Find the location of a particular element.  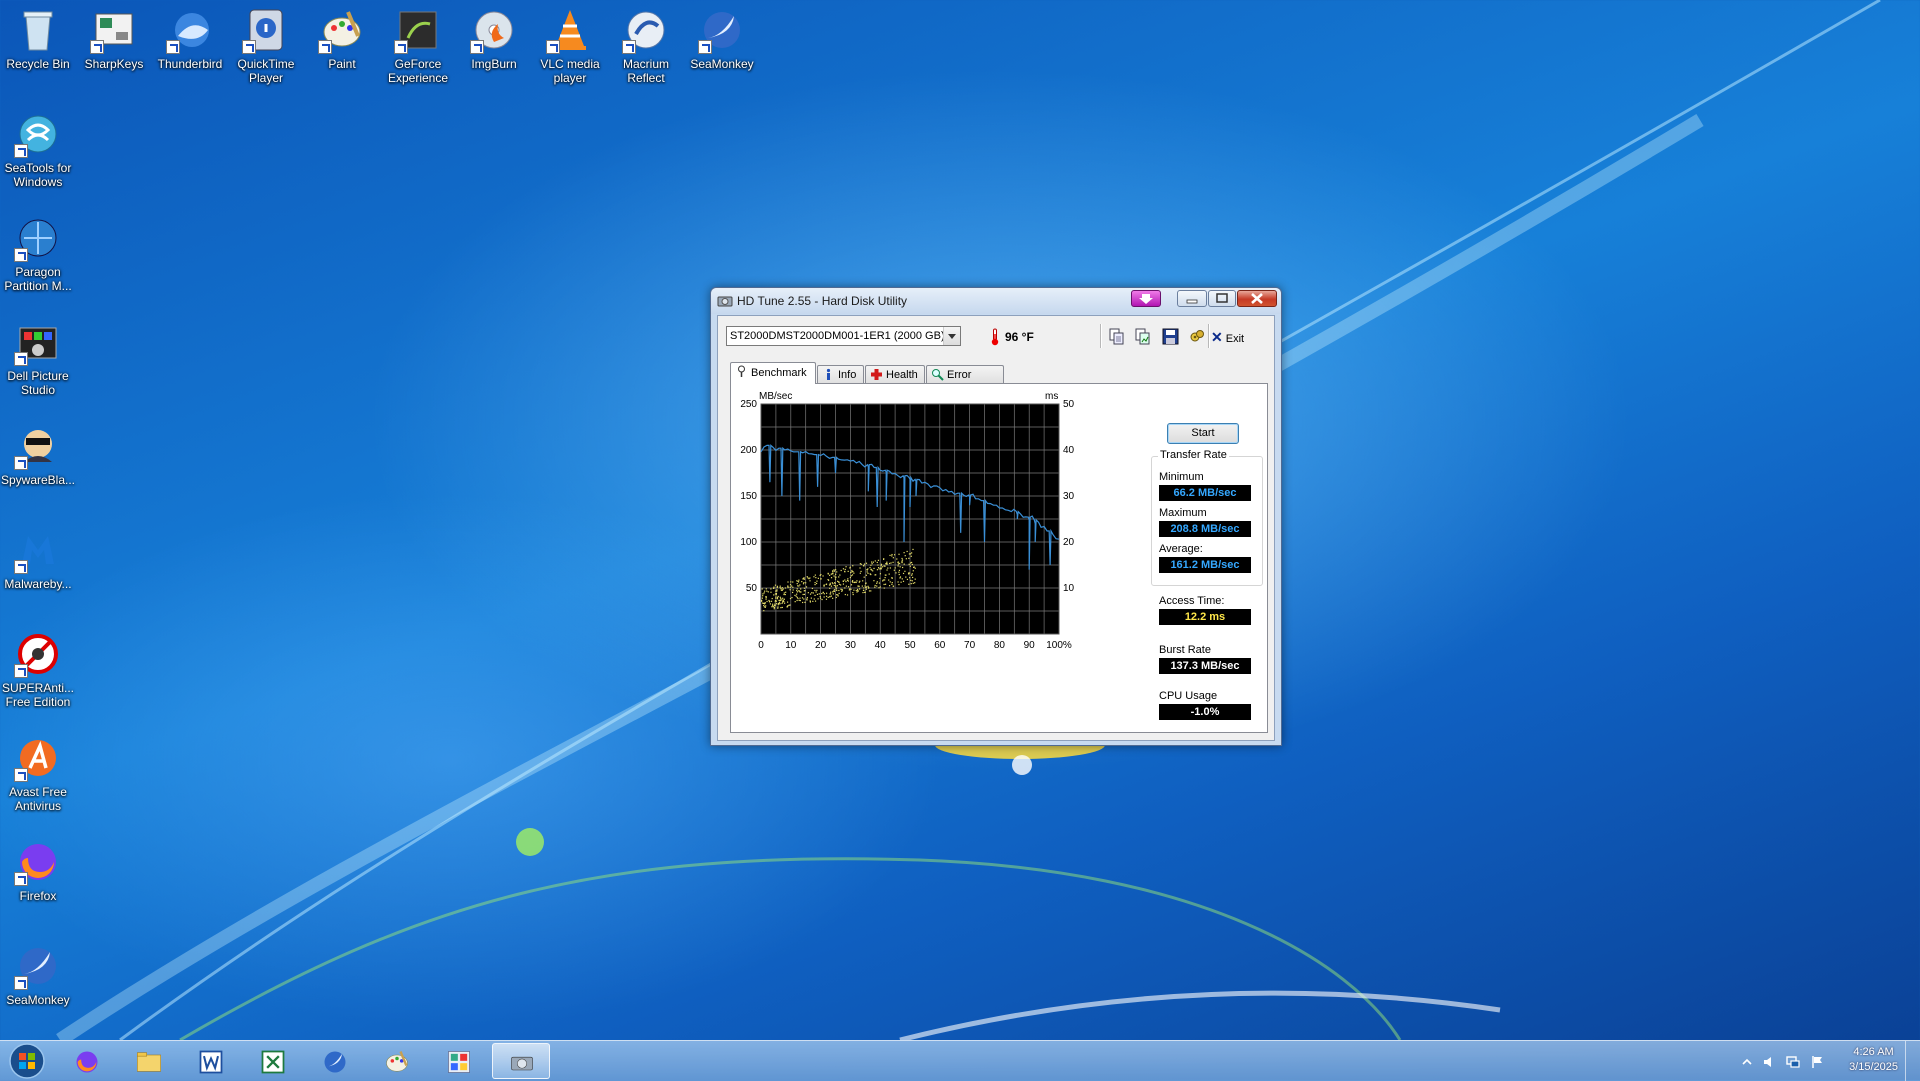

desktop-icon: Thunderbird is located at coordinates (190, 38).